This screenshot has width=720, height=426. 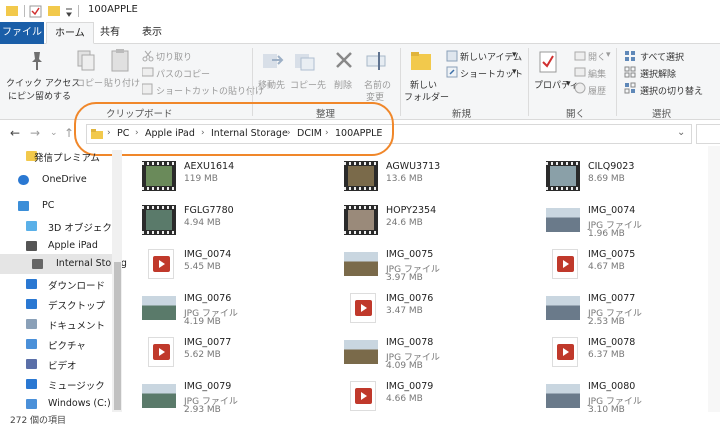 What do you see at coordinates (56, 246) in the screenshot?
I see `sidebar-item-5: Apple iPad` at bounding box center [56, 246].